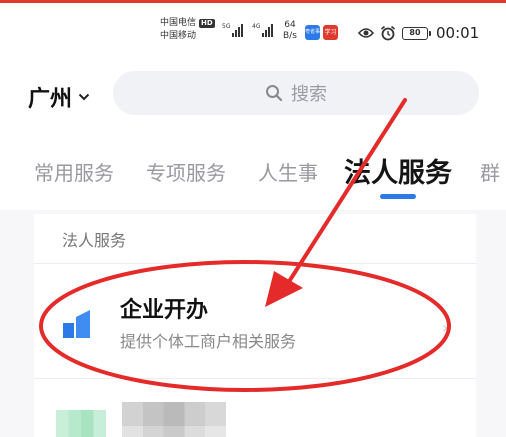 The width and height of the screenshot is (506, 437). Describe the element at coordinates (288, 171) in the screenshot. I see `tab-life-events: 人生事` at that location.